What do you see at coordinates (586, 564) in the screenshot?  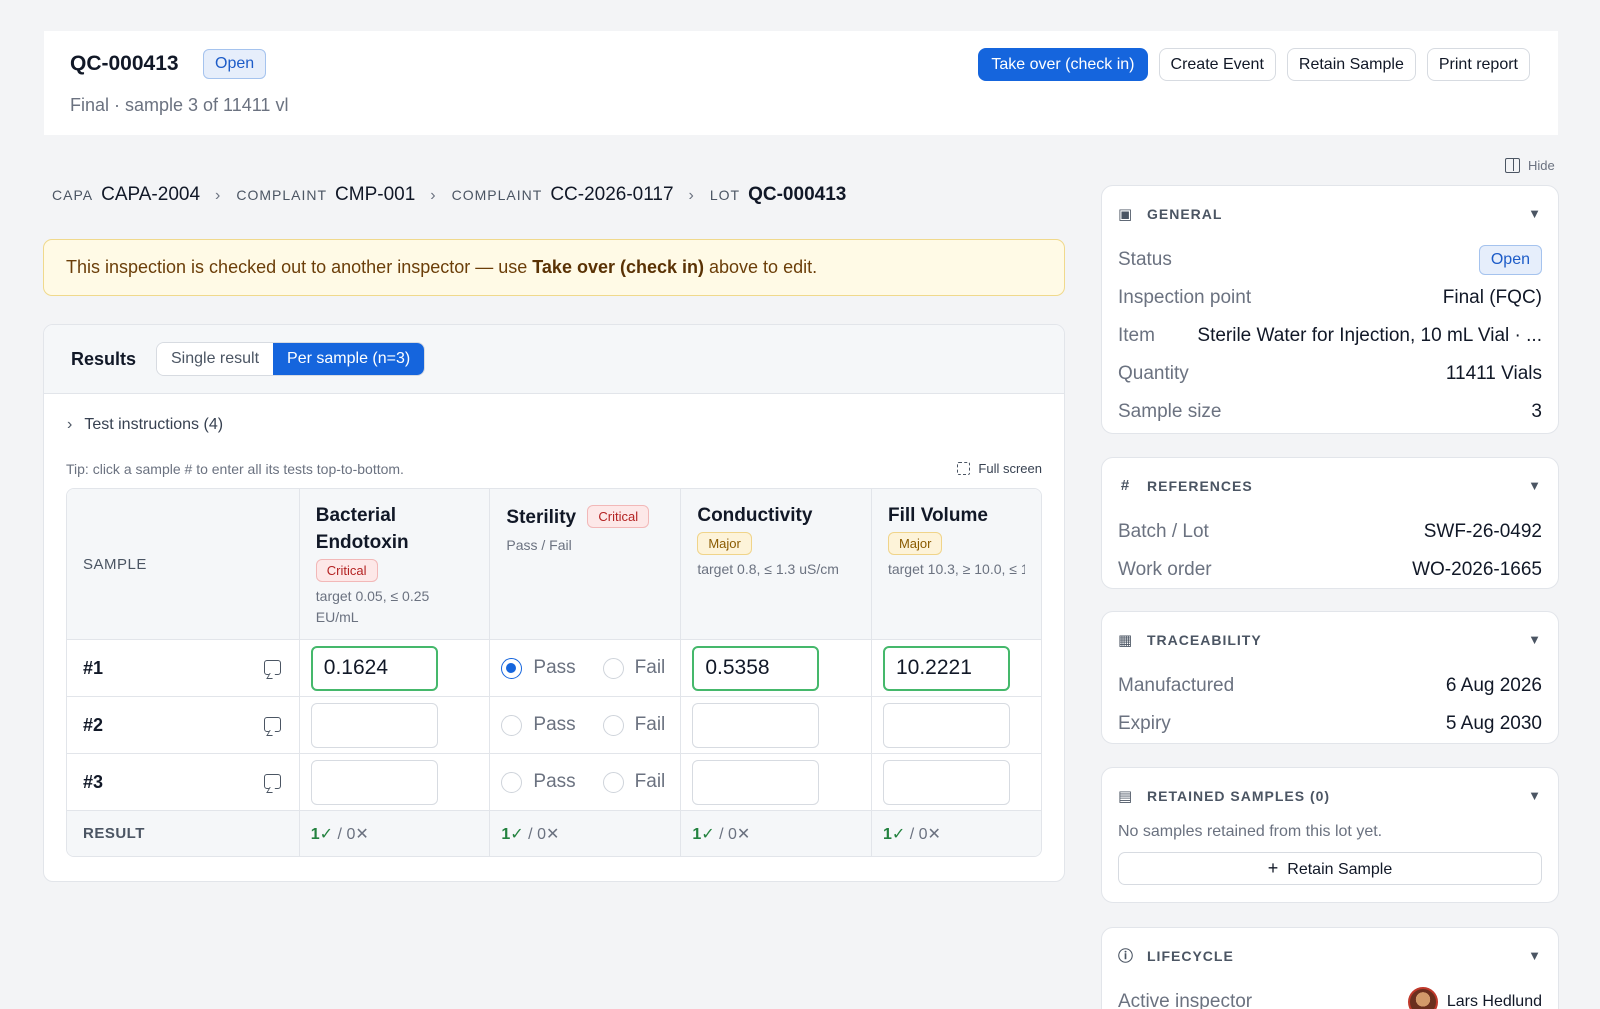 I see `column-header-sterility: Sterility Critical Pass / Fail` at bounding box center [586, 564].